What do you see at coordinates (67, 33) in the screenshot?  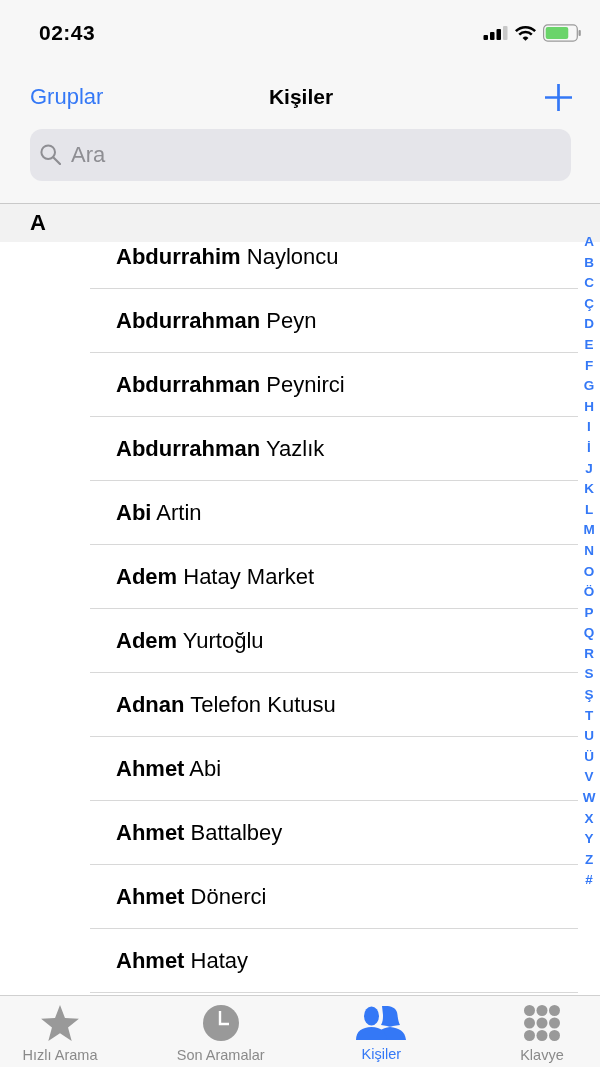 I see `status-time: 02:43` at bounding box center [67, 33].